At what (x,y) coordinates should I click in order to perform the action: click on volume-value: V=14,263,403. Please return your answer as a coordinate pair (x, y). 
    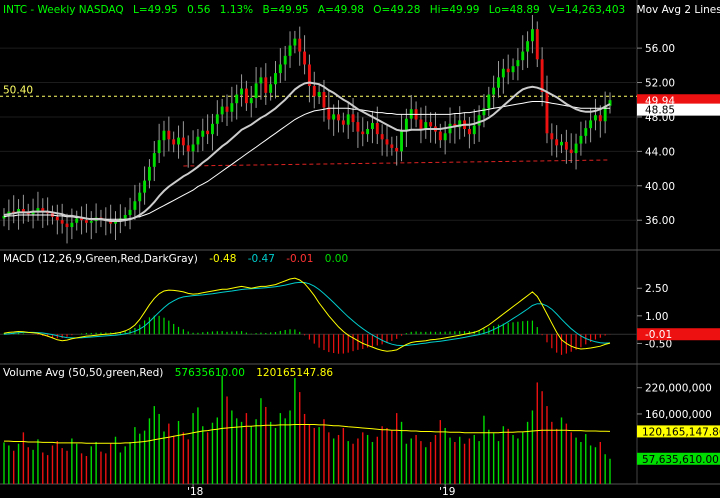
    Looking at the image, I should click on (587, 10).